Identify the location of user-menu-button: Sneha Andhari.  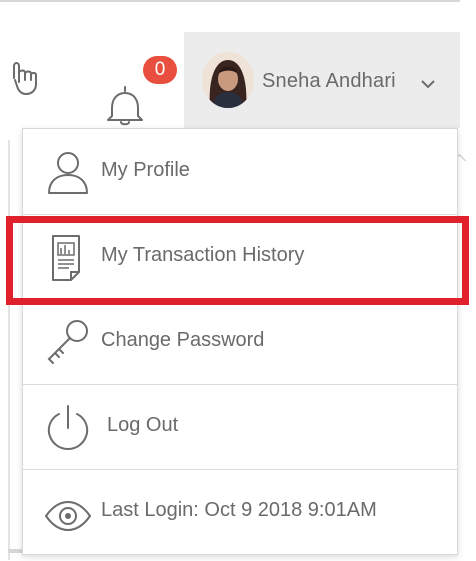
(322, 80).